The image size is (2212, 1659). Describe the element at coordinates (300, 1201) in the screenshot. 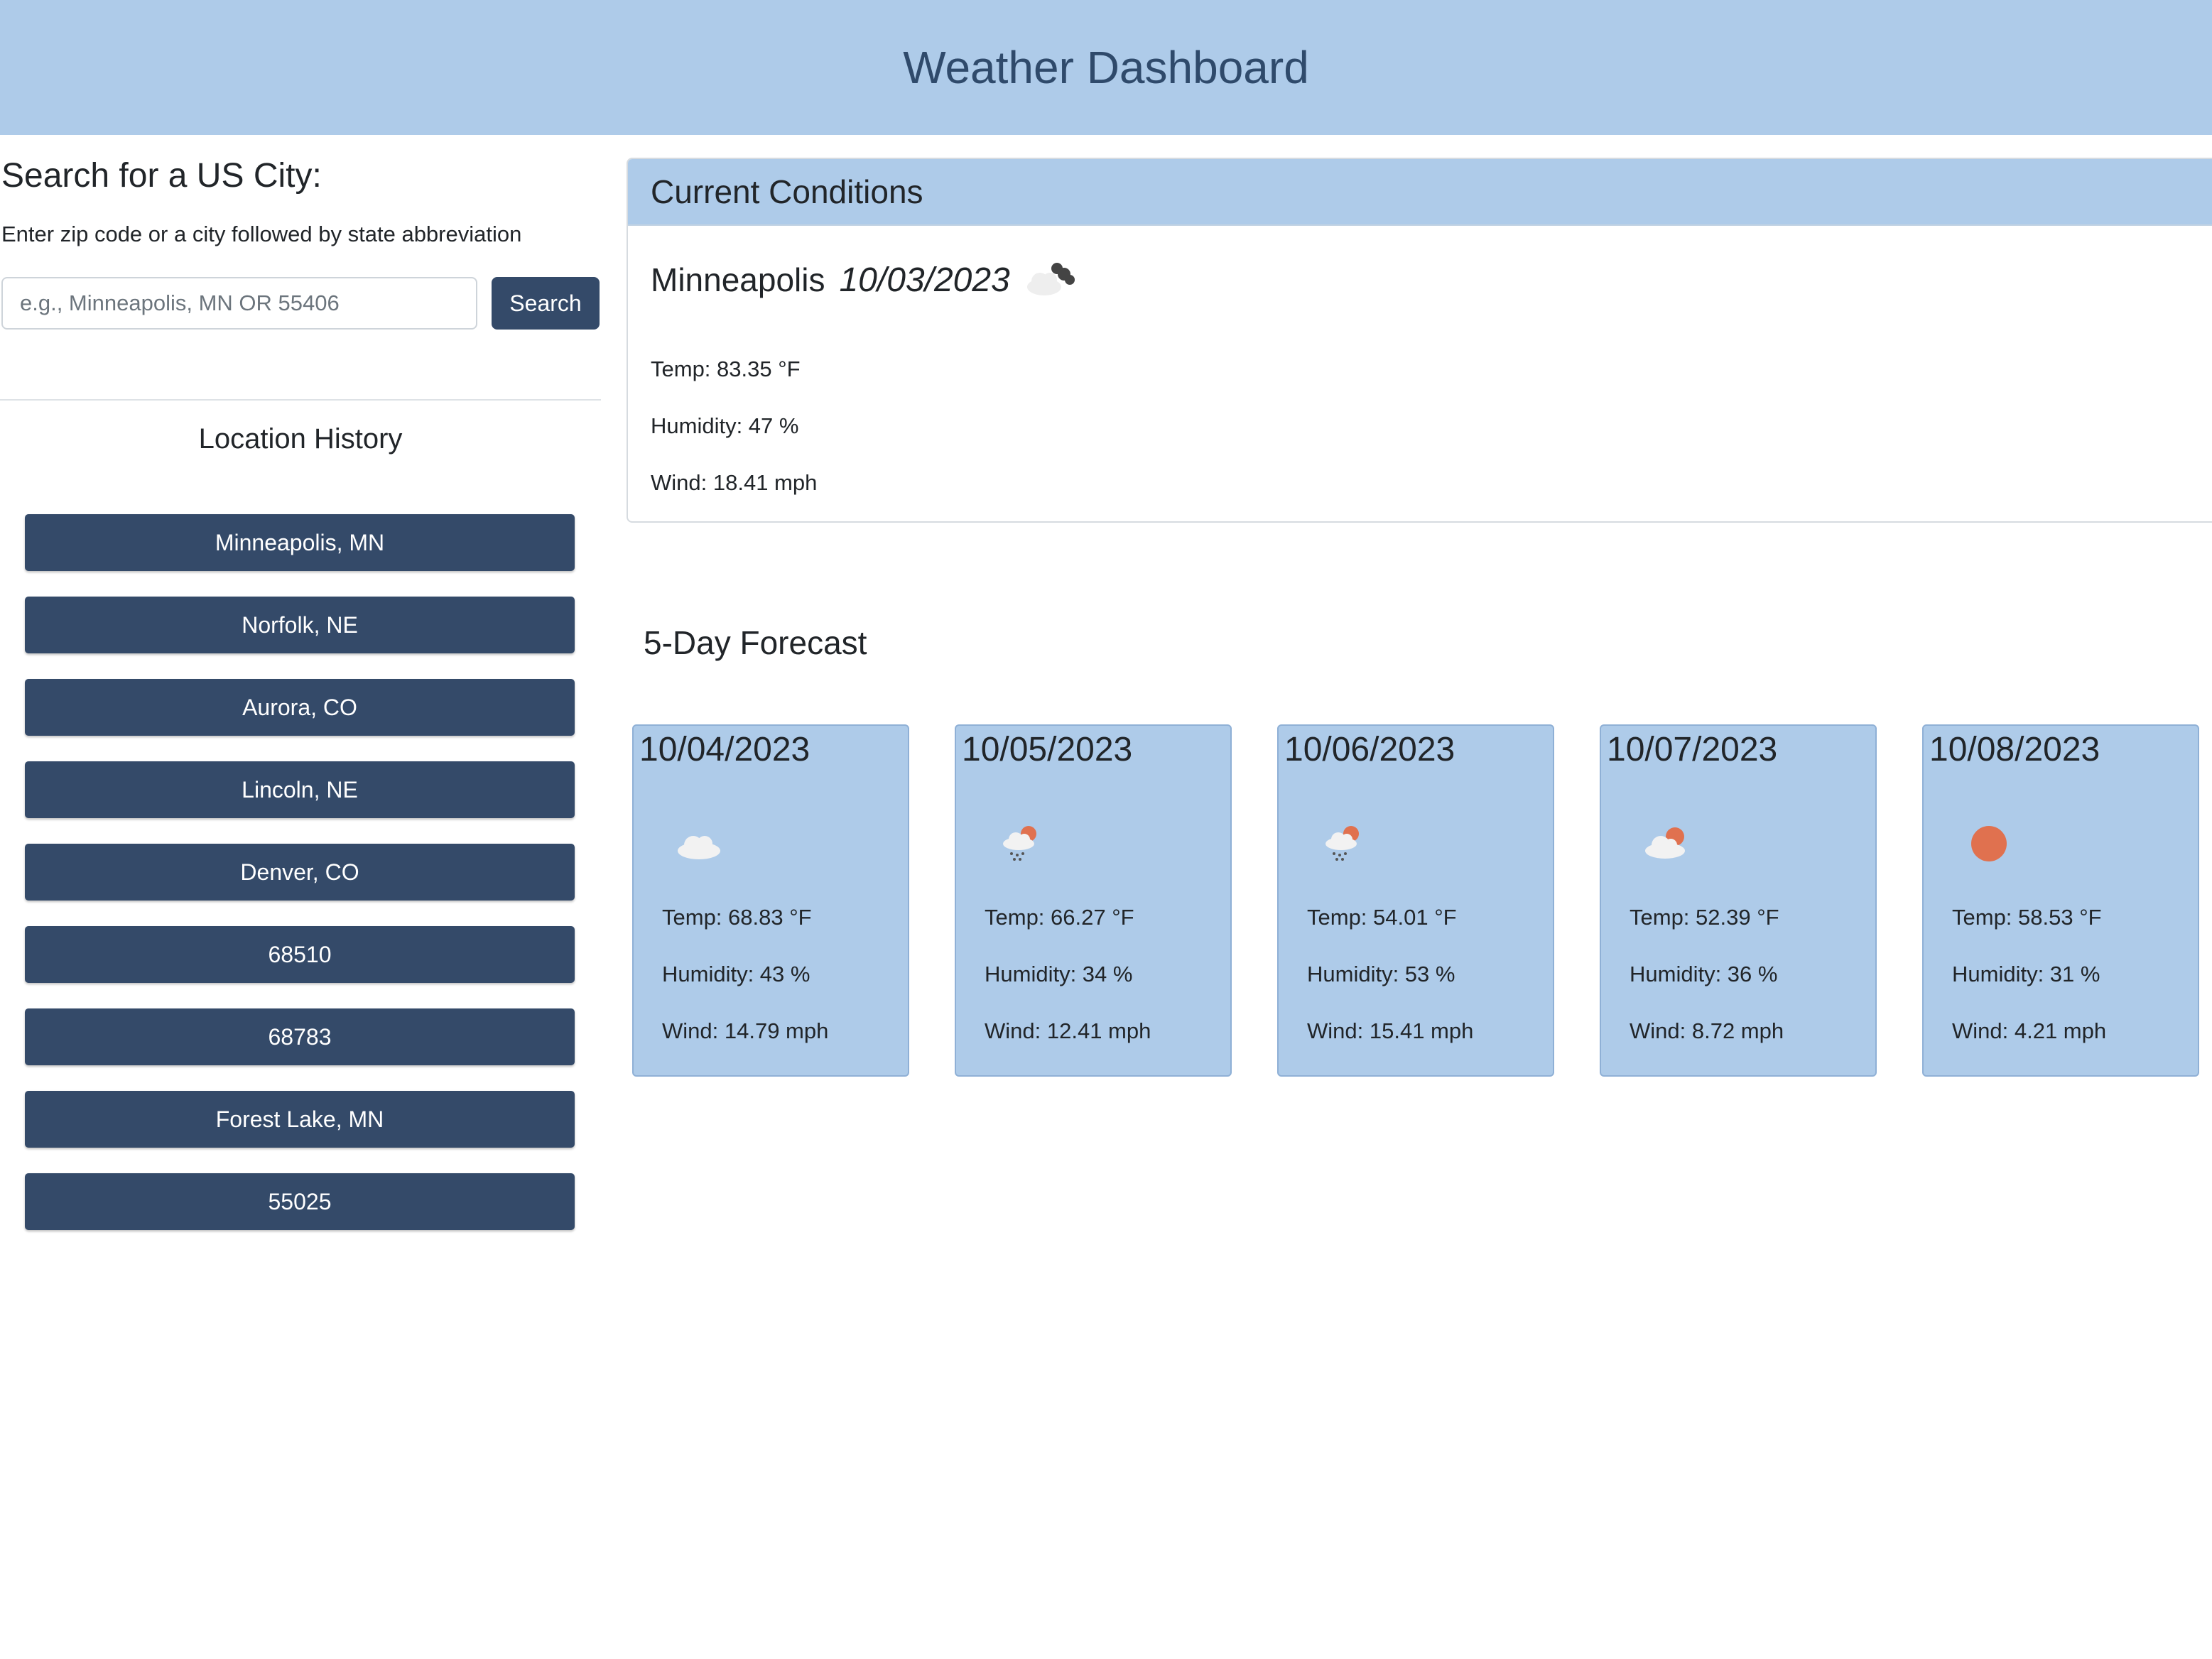

I see `history-item-button: 55025` at that location.